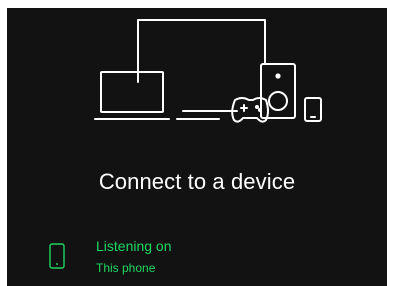  I want to click on phone-icon, so click(57, 256).